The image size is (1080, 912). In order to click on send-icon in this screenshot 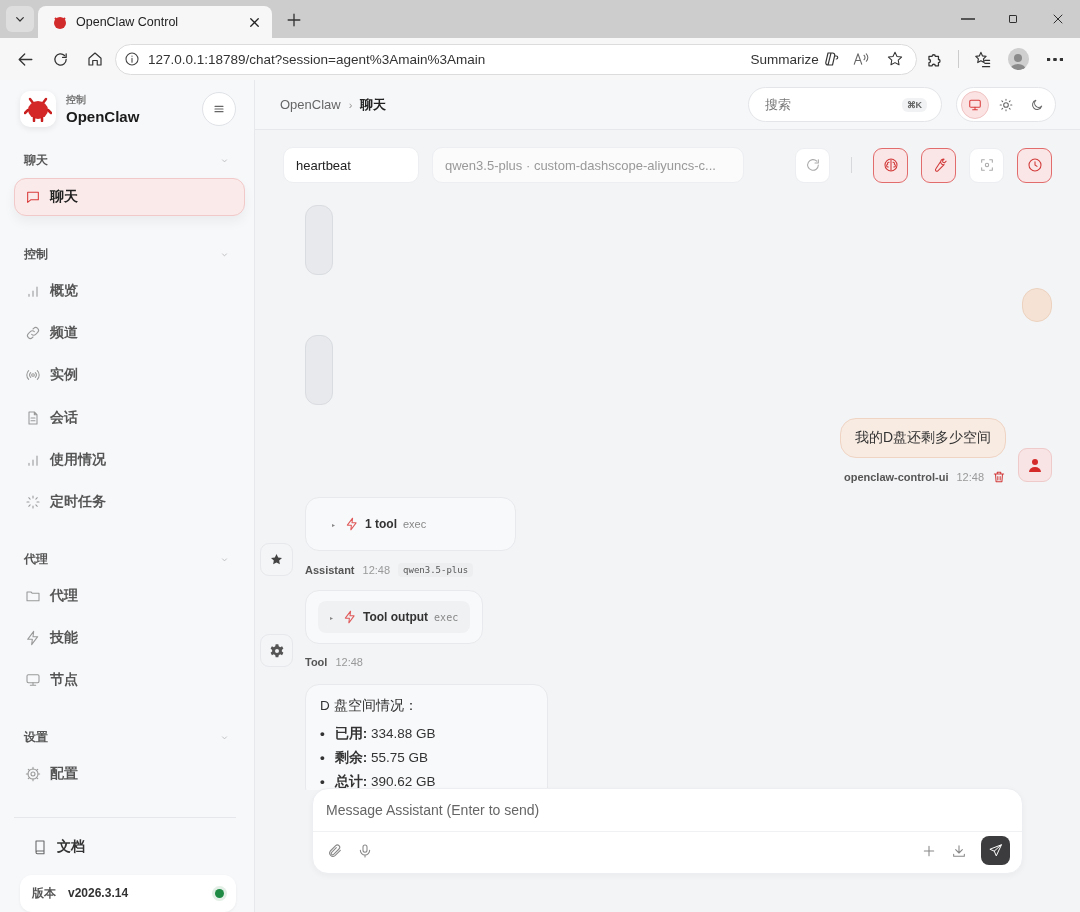, I will do `click(995, 850)`.